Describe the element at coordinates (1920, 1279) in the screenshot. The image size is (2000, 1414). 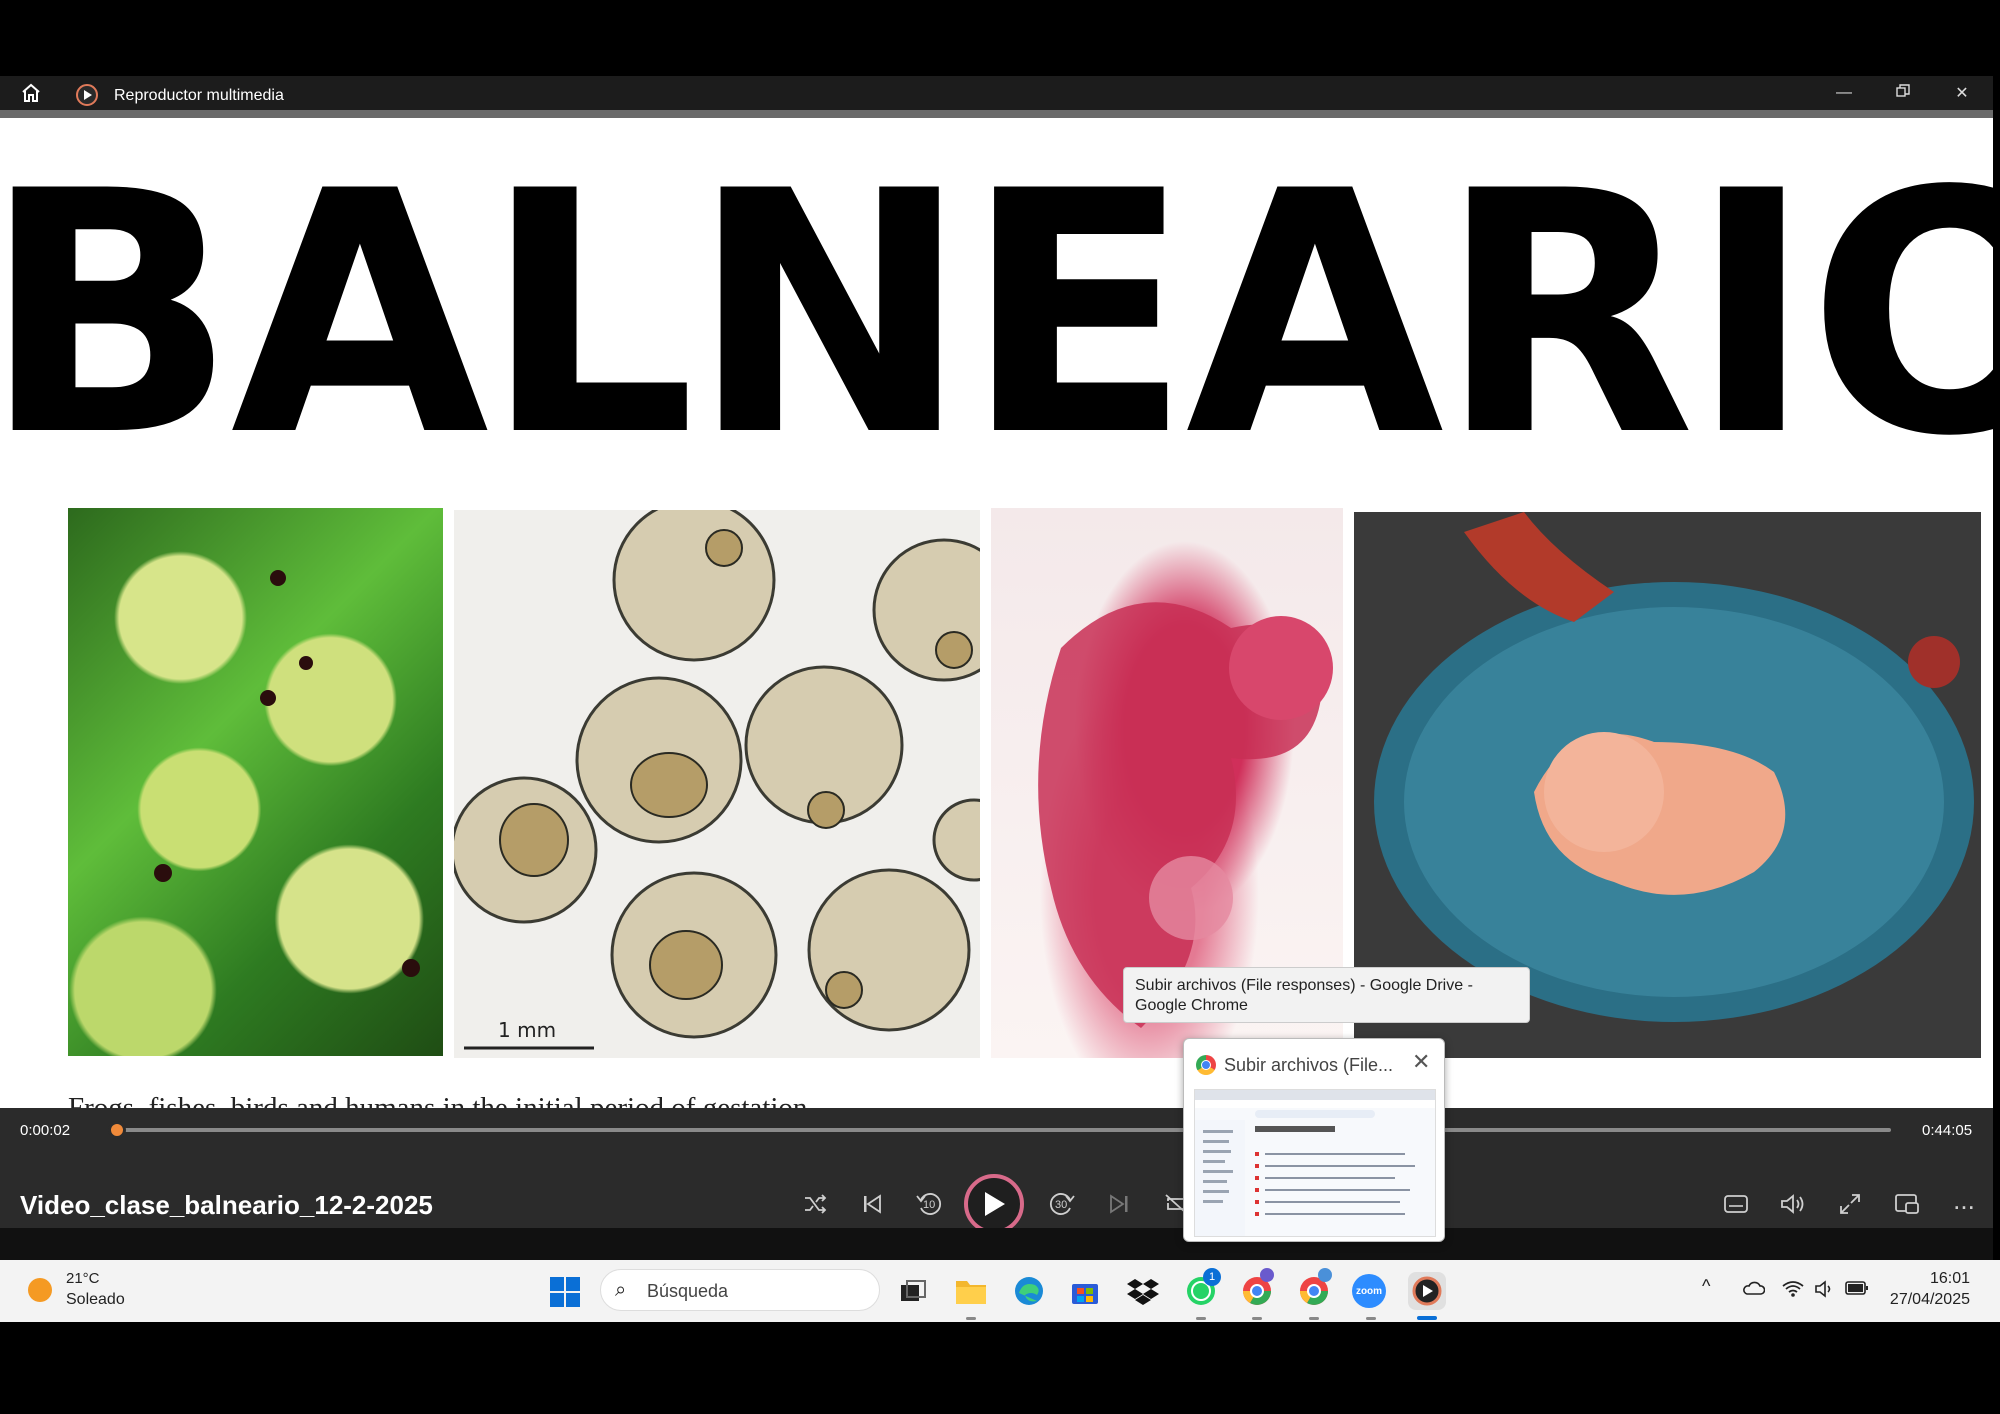
I see `clock-time: 16:01` at that location.